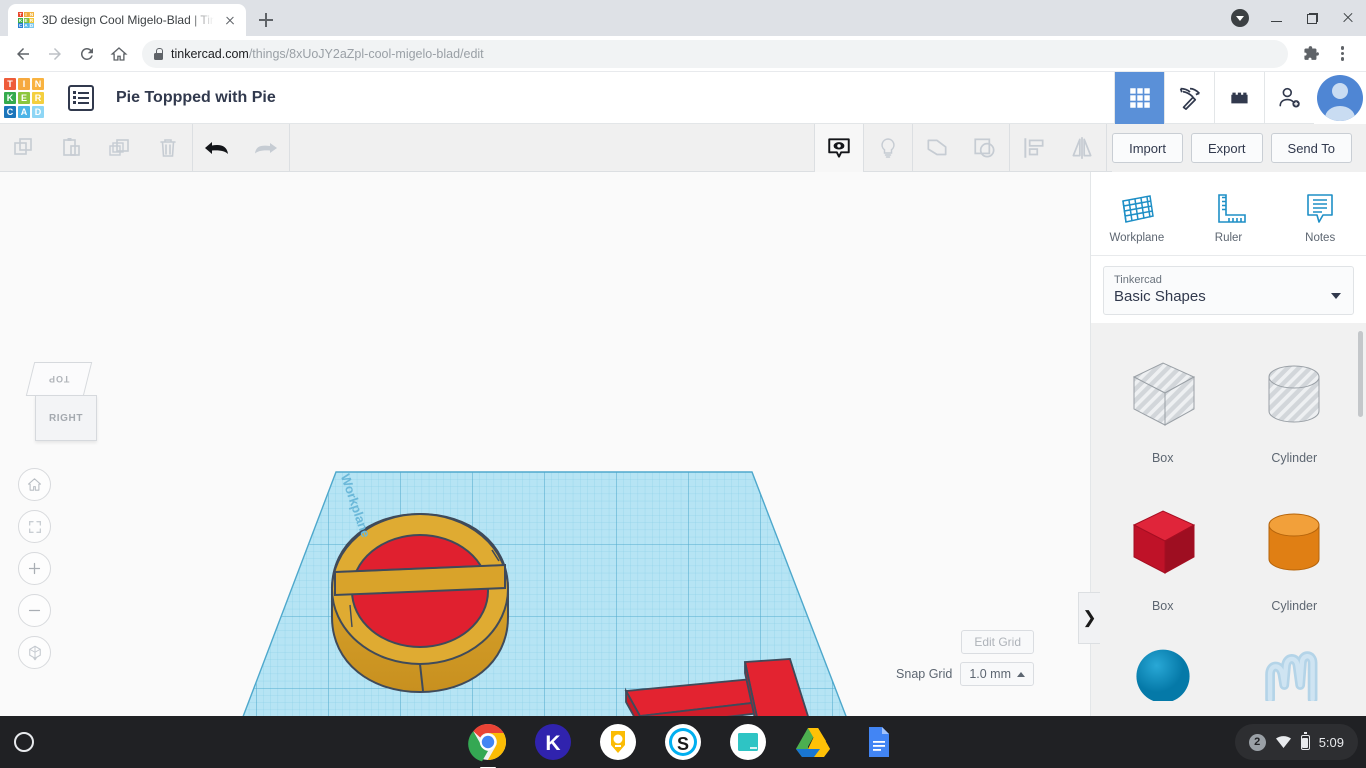 The width and height of the screenshot is (1366, 768). I want to click on teal-app-icon, so click(748, 742).